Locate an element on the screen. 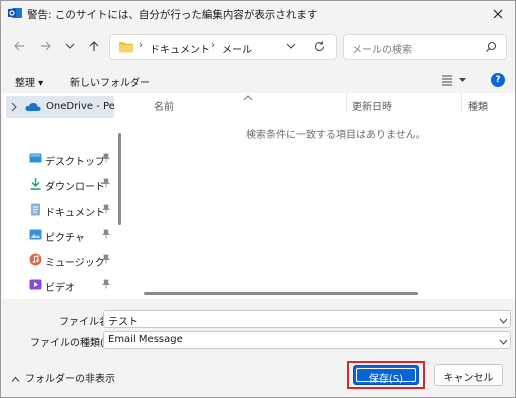 The image size is (516, 398). documents-icon is located at coordinates (35, 209).